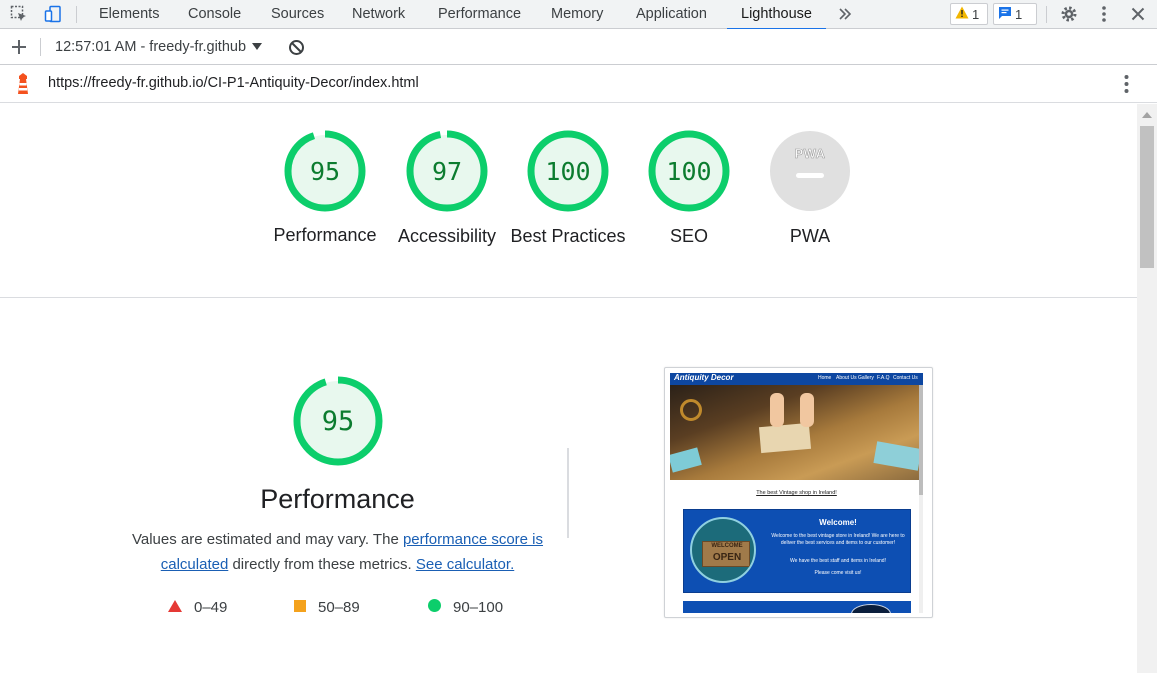 The height and width of the screenshot is (673, 1157). I want to click on section-divider, so click(568, 297).